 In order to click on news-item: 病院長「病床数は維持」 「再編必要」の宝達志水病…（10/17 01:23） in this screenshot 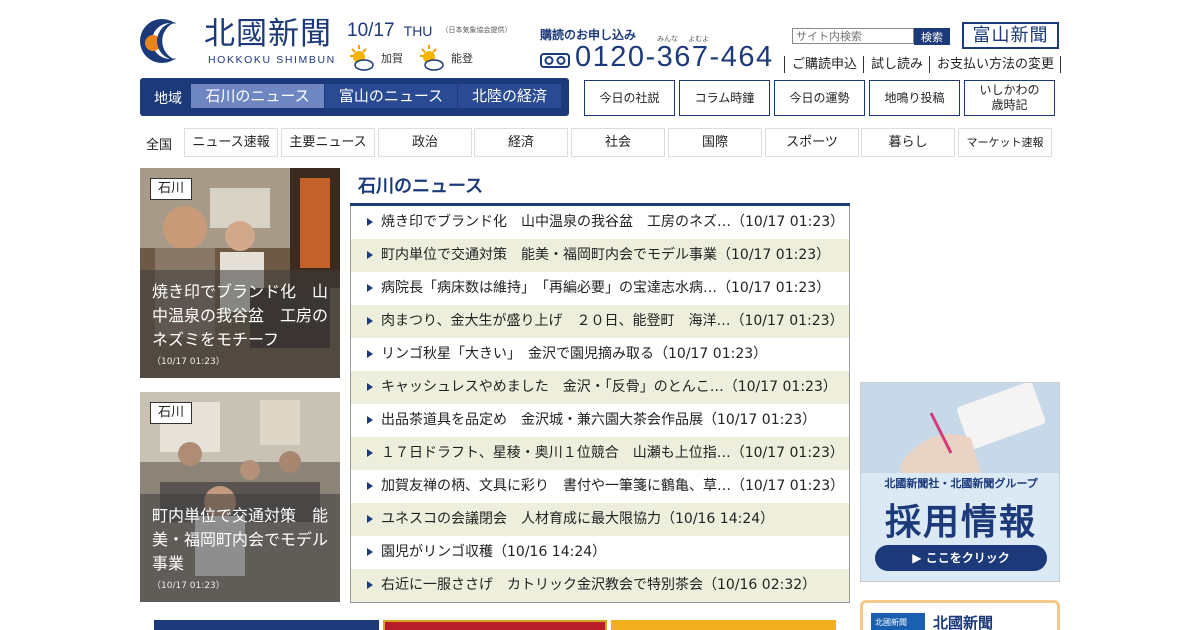, I will do `click(600, 288)`.